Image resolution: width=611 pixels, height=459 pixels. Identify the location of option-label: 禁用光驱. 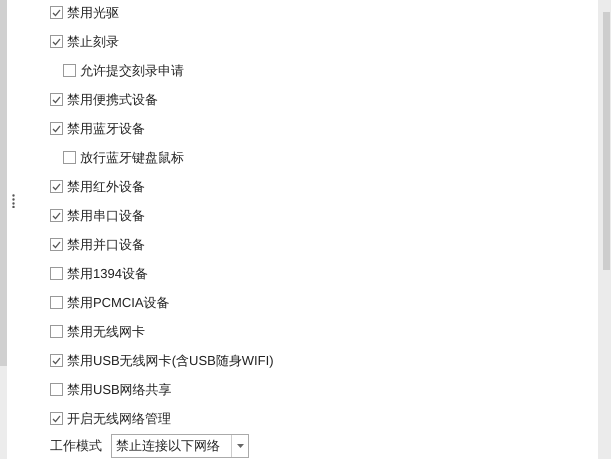
(93, 13).